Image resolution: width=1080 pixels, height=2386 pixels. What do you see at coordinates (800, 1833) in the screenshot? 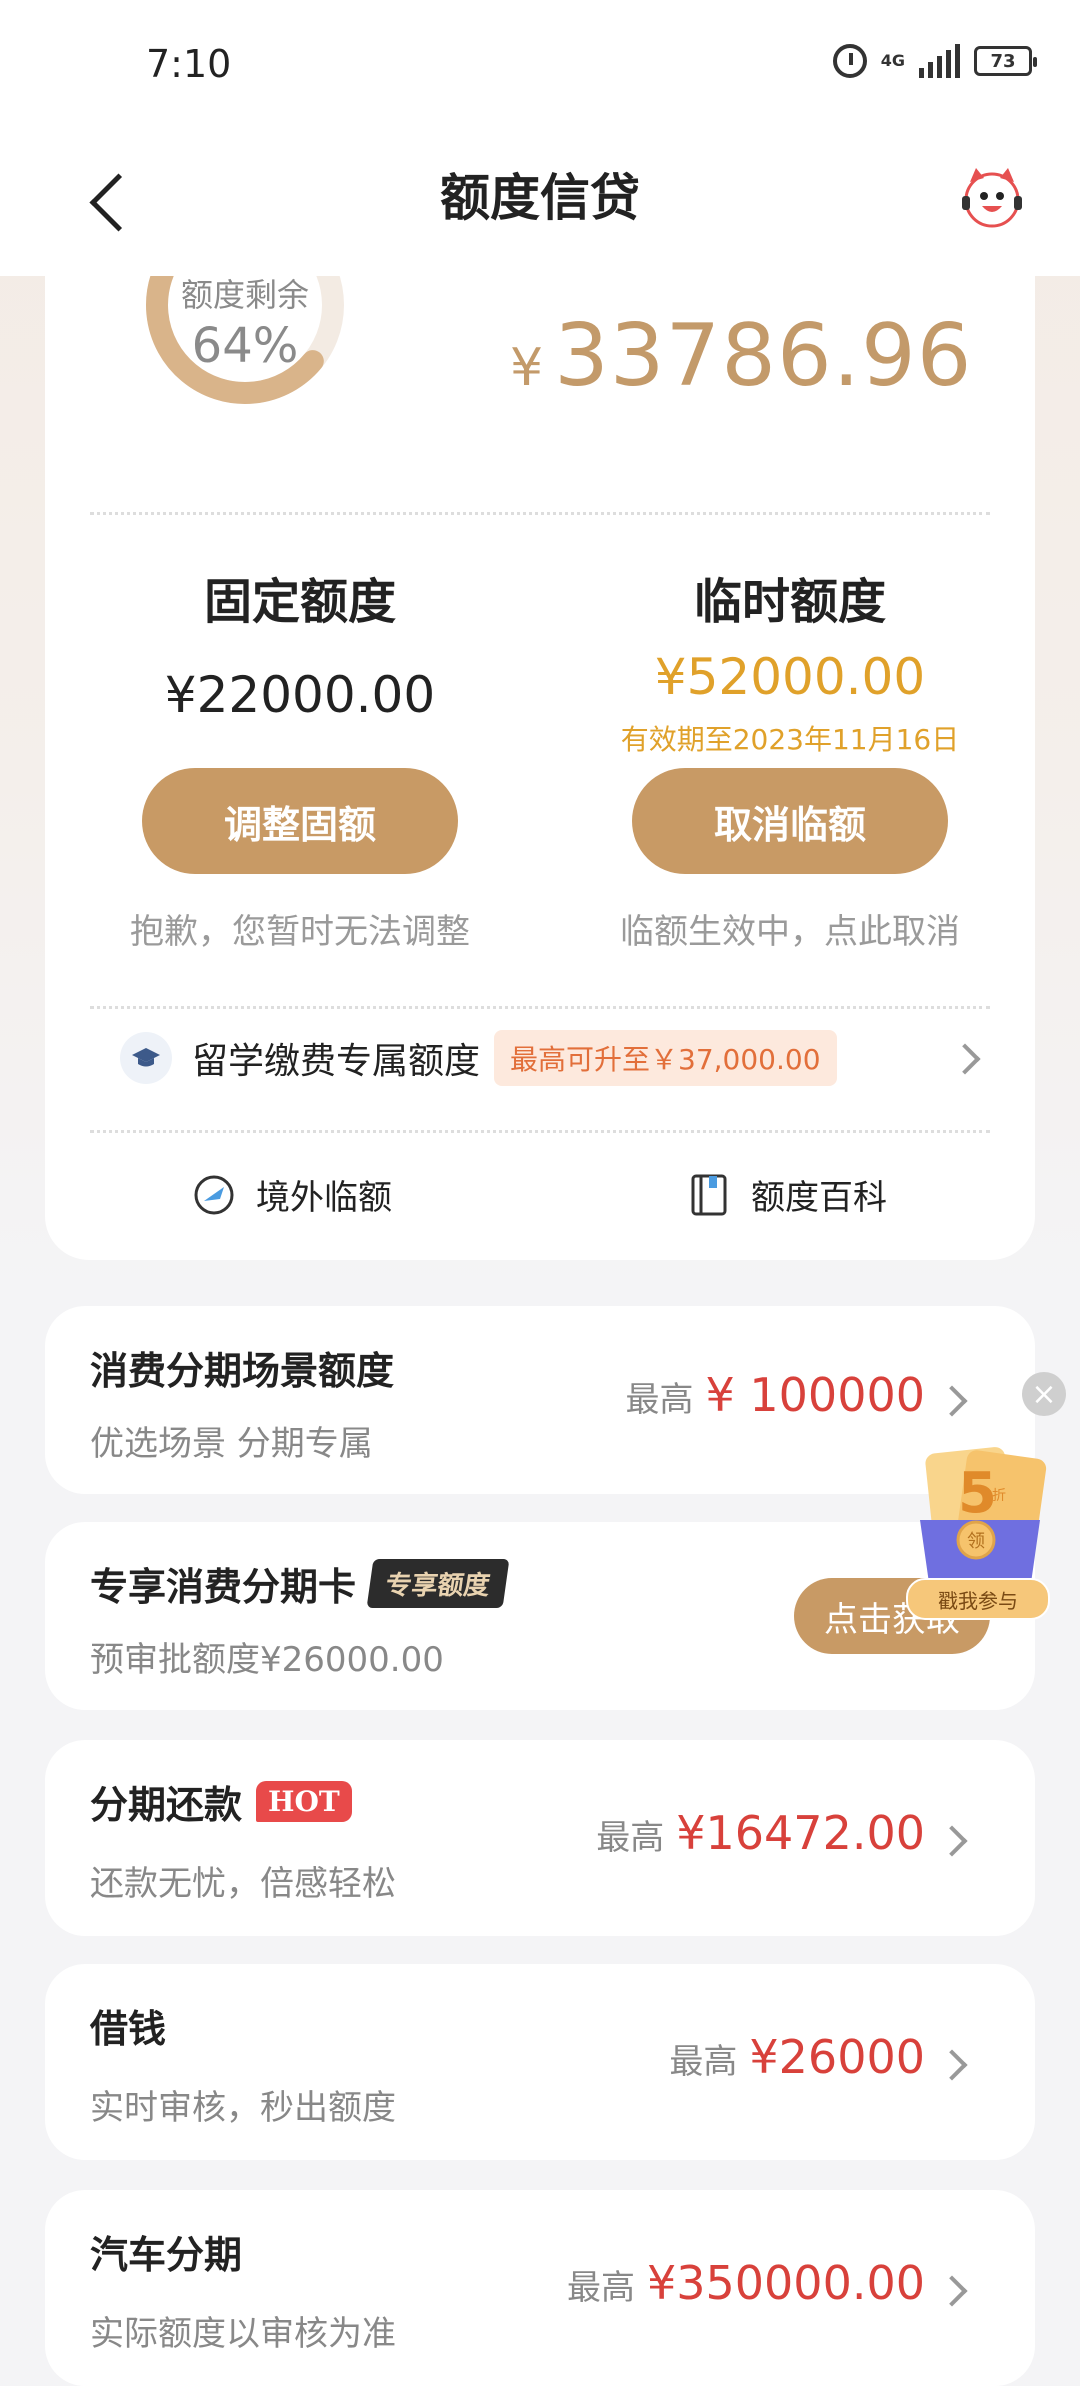
I see `repayment-amount: ¥16472.00` at bounding box center [800, 1833].